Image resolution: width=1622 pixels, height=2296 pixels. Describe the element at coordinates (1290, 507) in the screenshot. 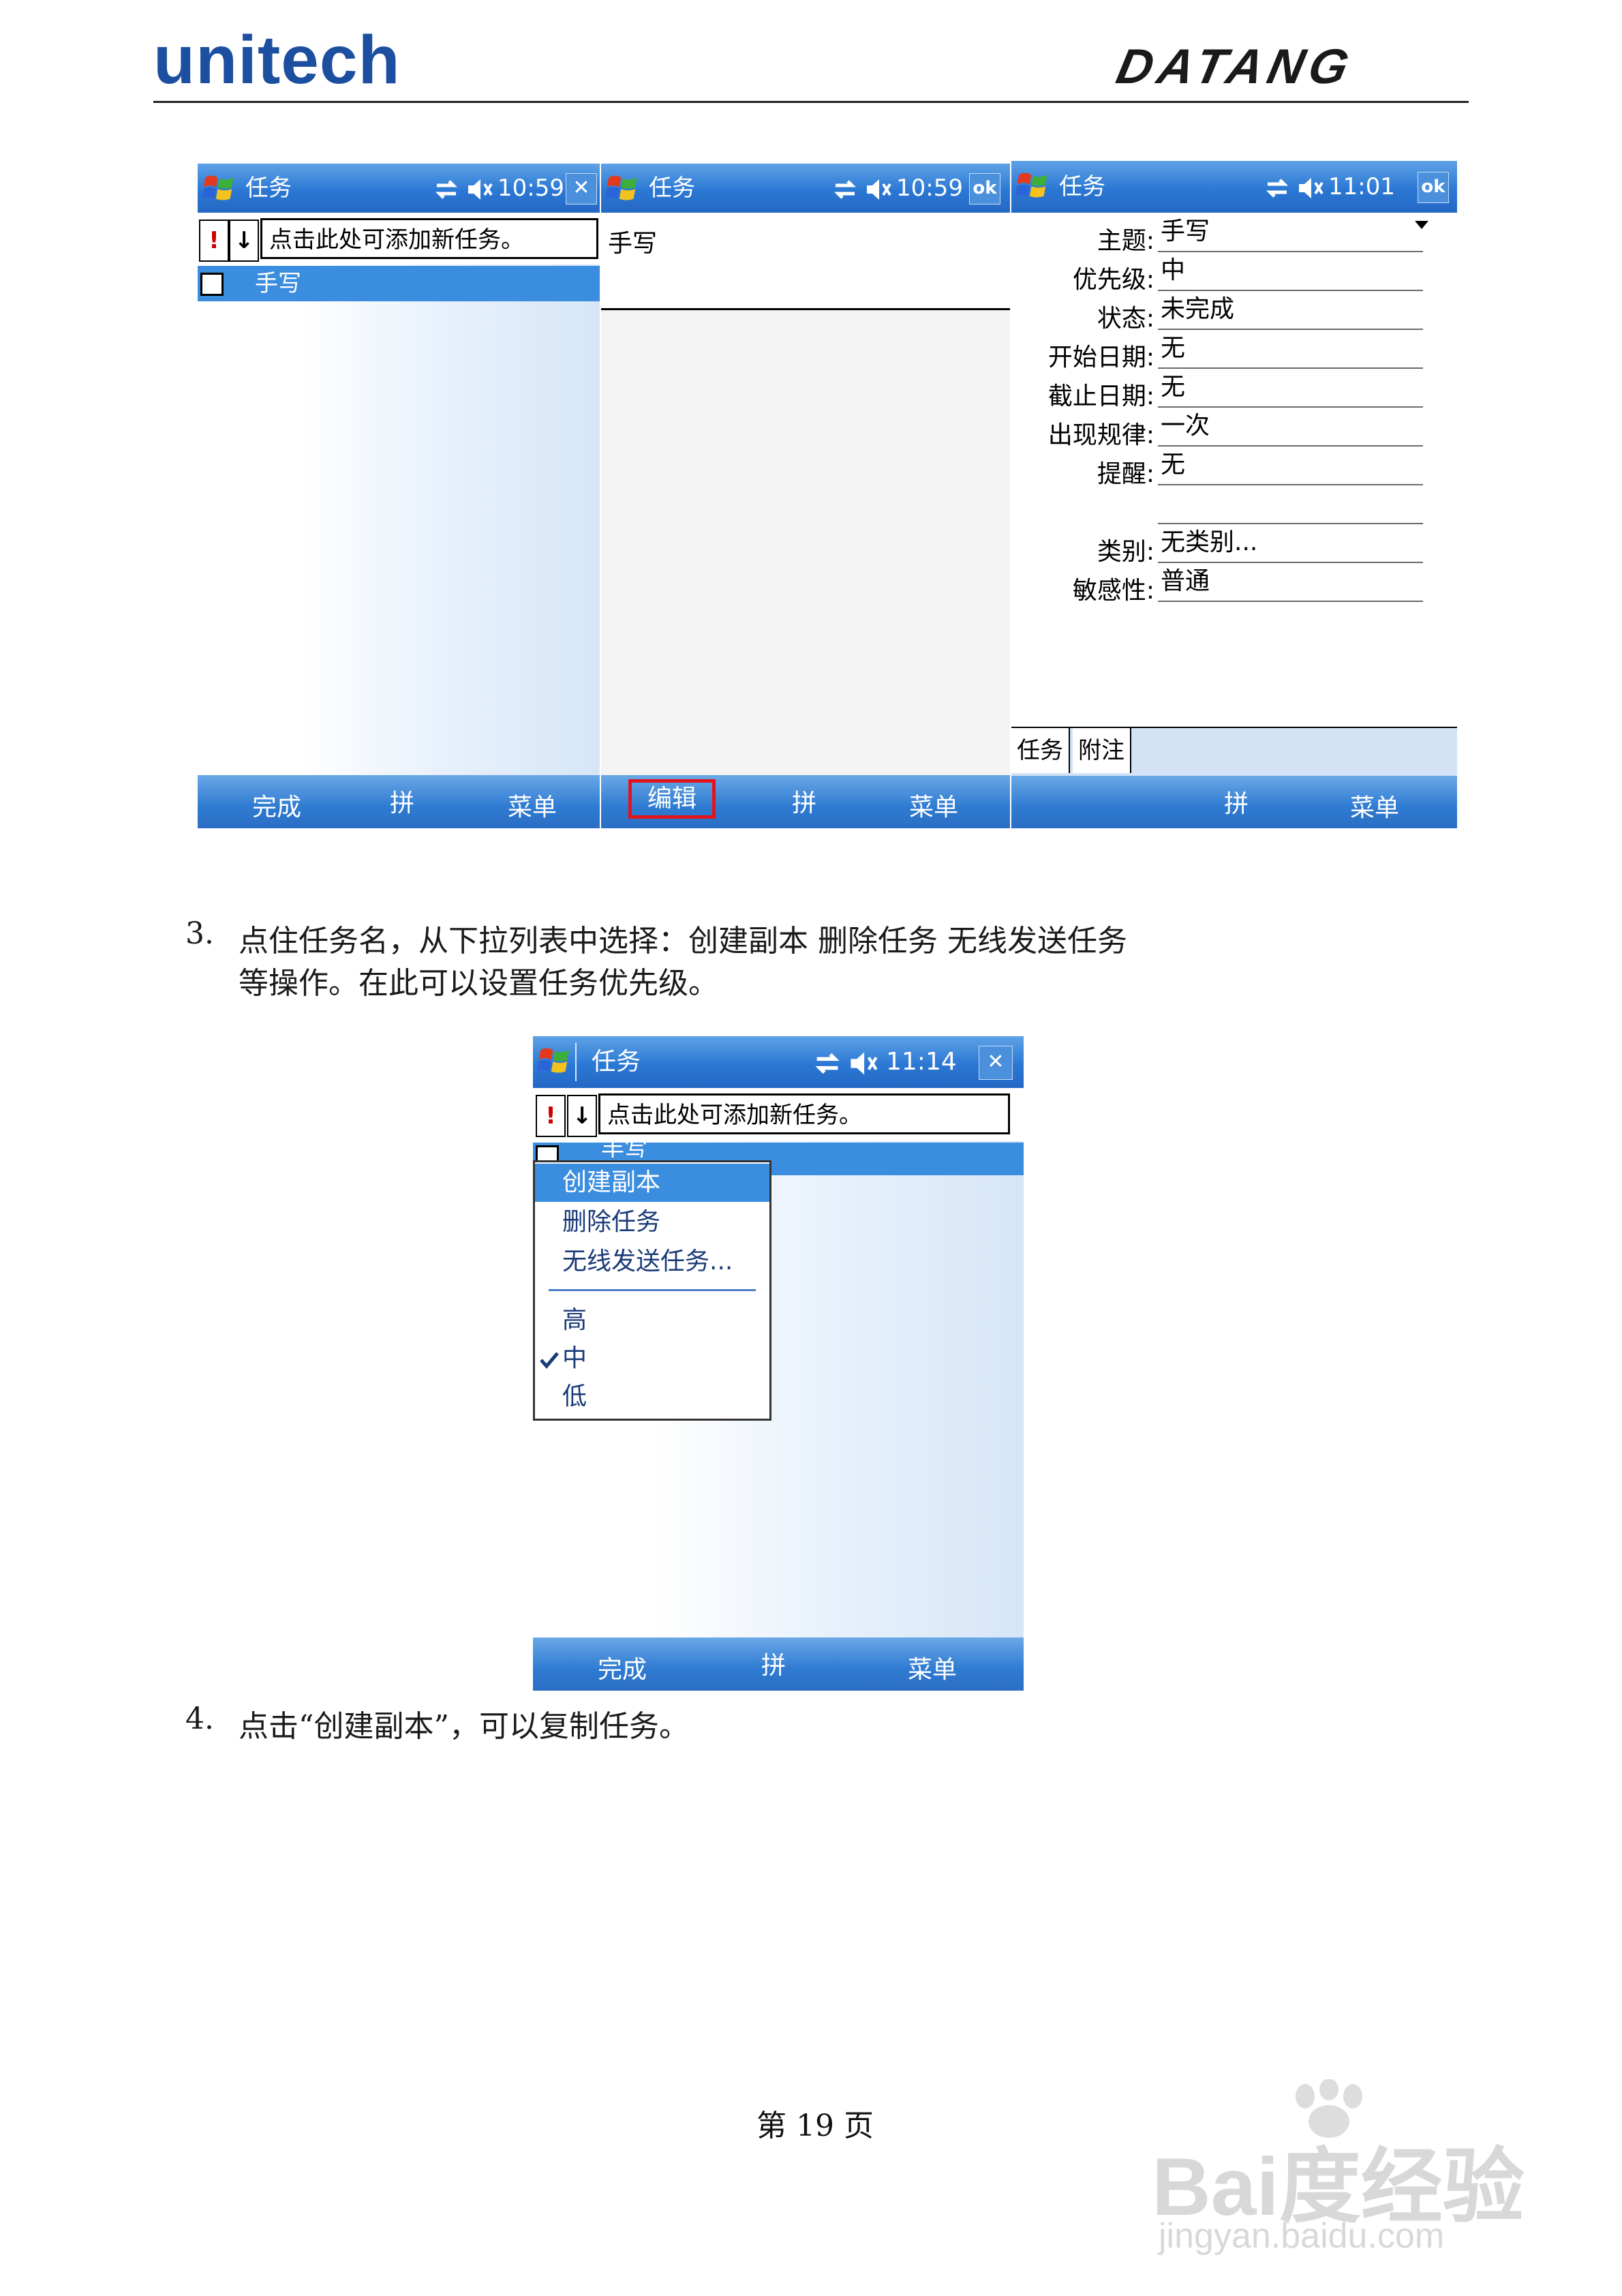

I see `field-value` at that location.